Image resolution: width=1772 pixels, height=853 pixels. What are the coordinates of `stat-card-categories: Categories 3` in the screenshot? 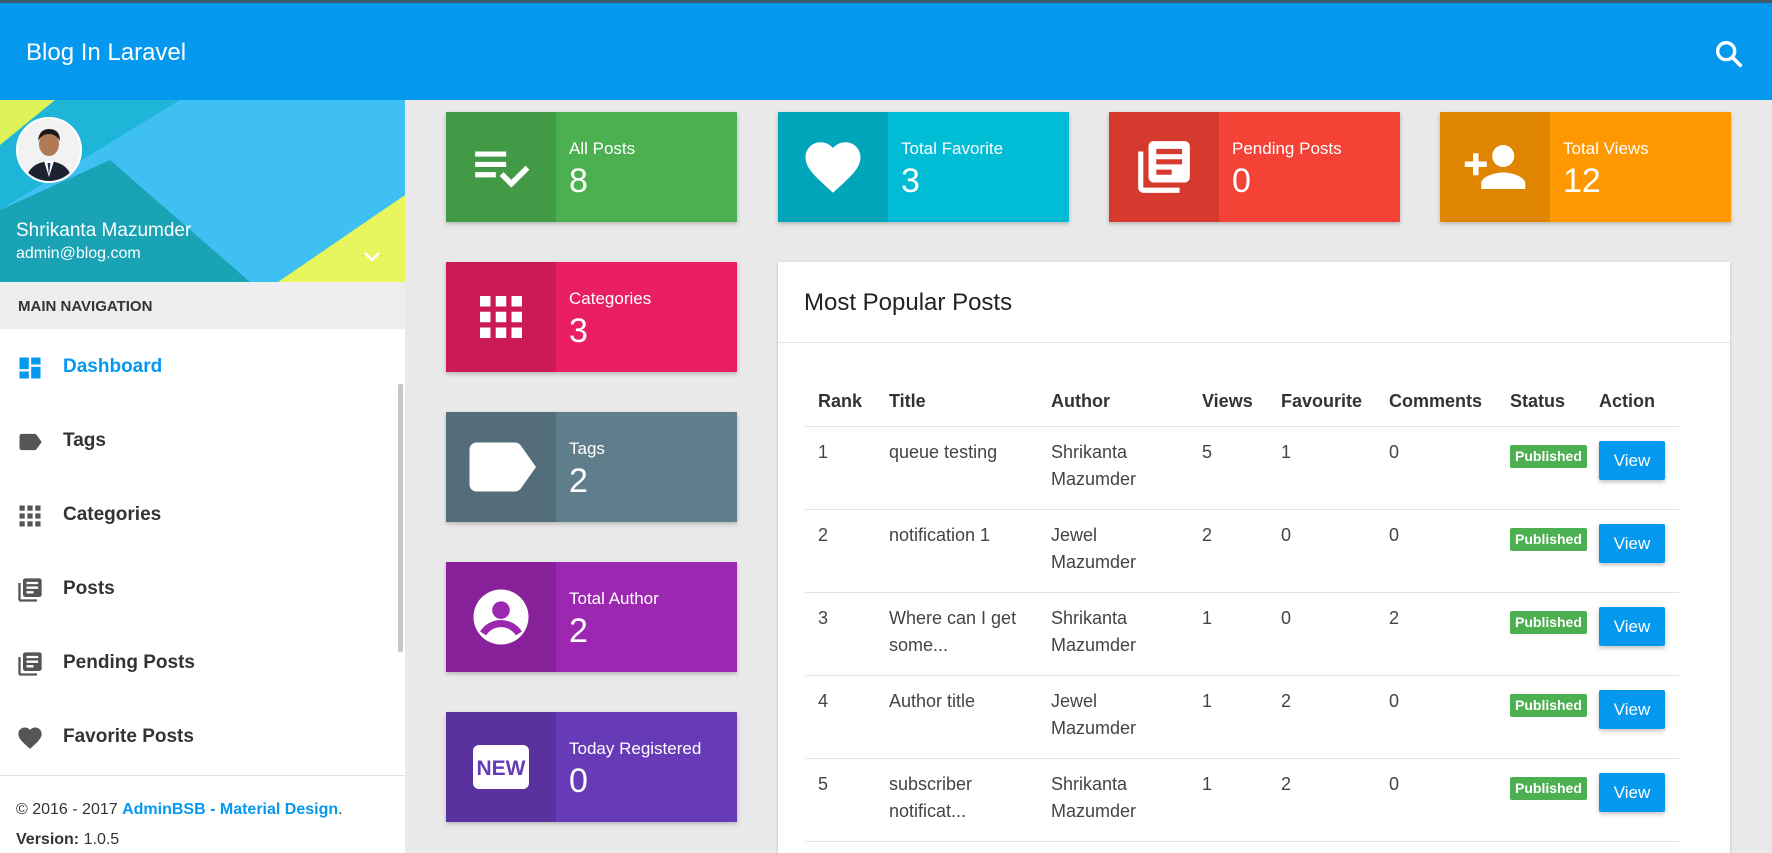 It's located at (591, 317).